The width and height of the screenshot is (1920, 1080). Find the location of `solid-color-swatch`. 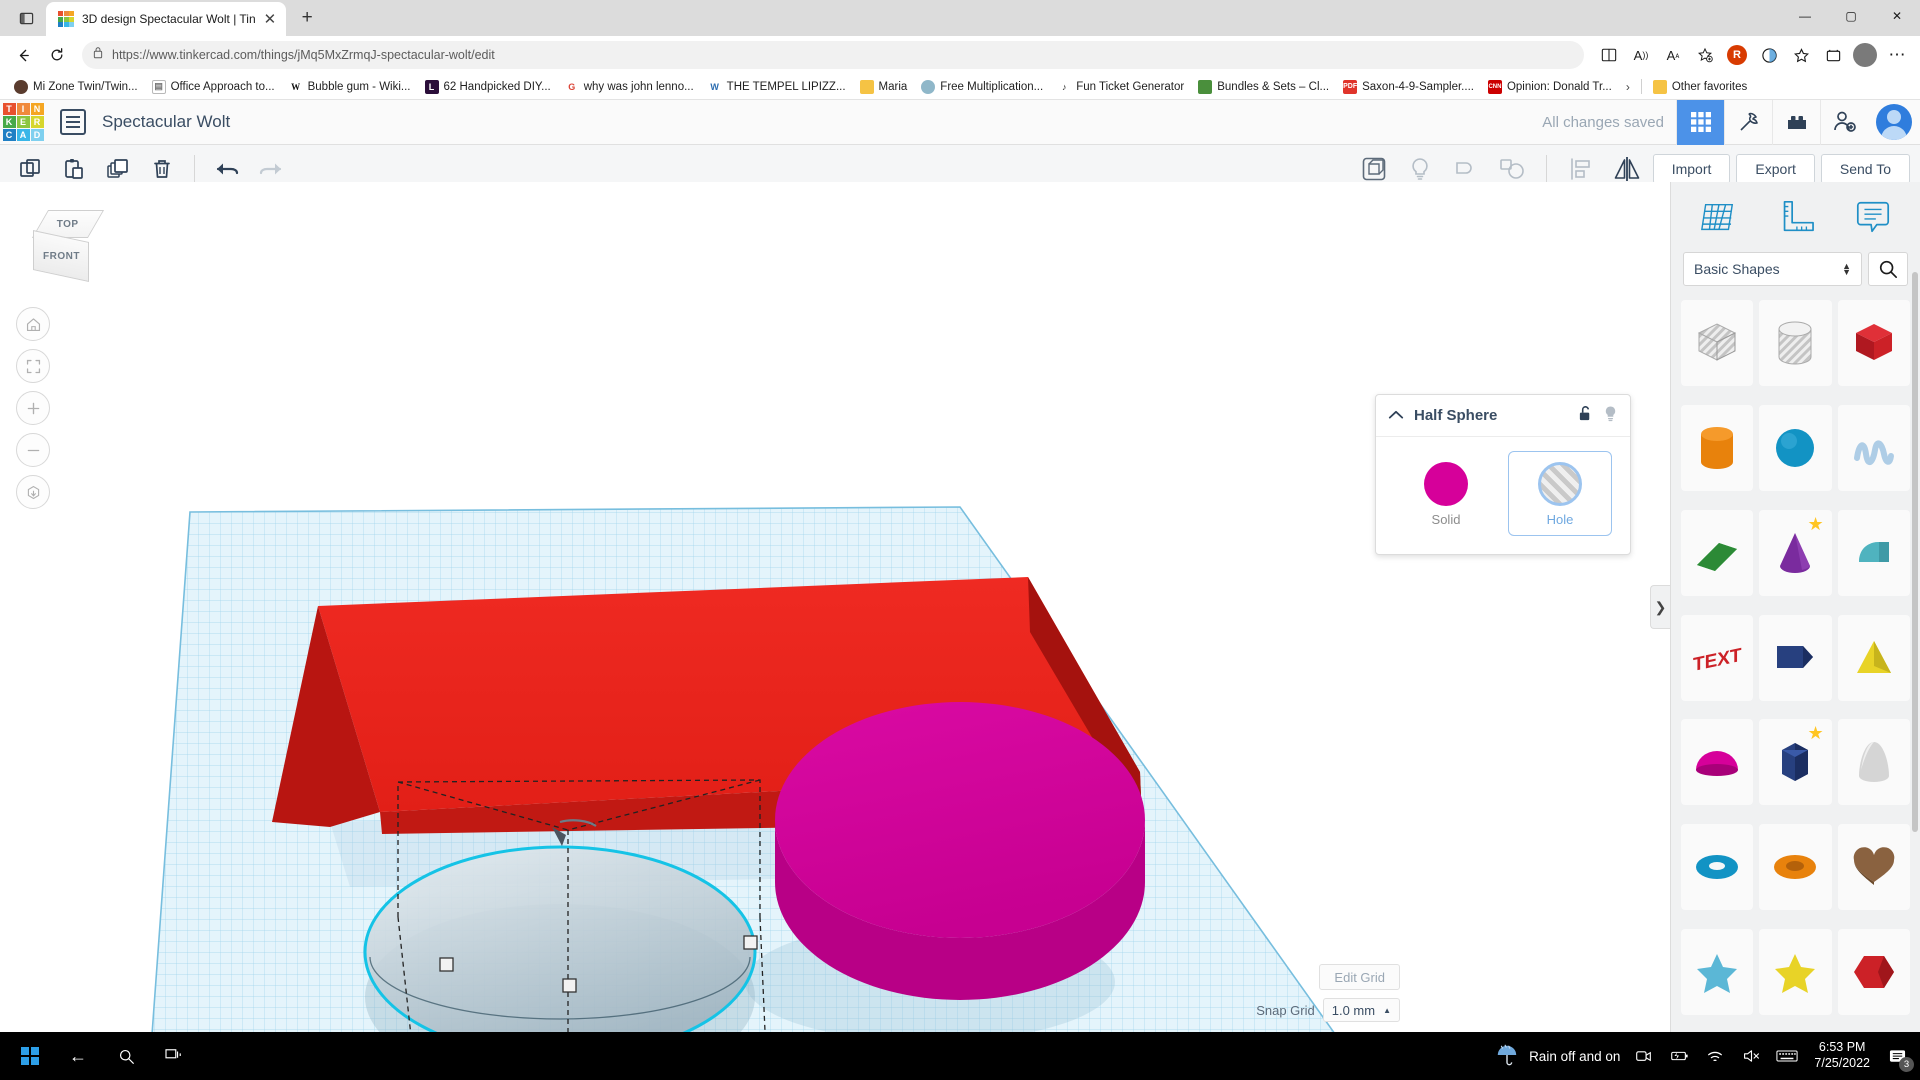

solid-color-swatch is located at coordinates (1446, 484).